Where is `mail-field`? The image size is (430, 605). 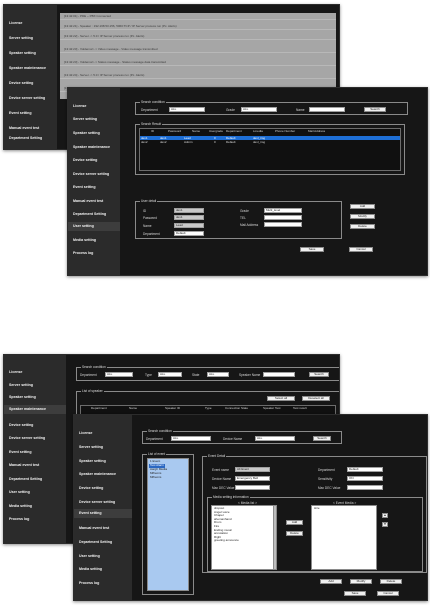 mail-field is located at coordinates (283, 224).